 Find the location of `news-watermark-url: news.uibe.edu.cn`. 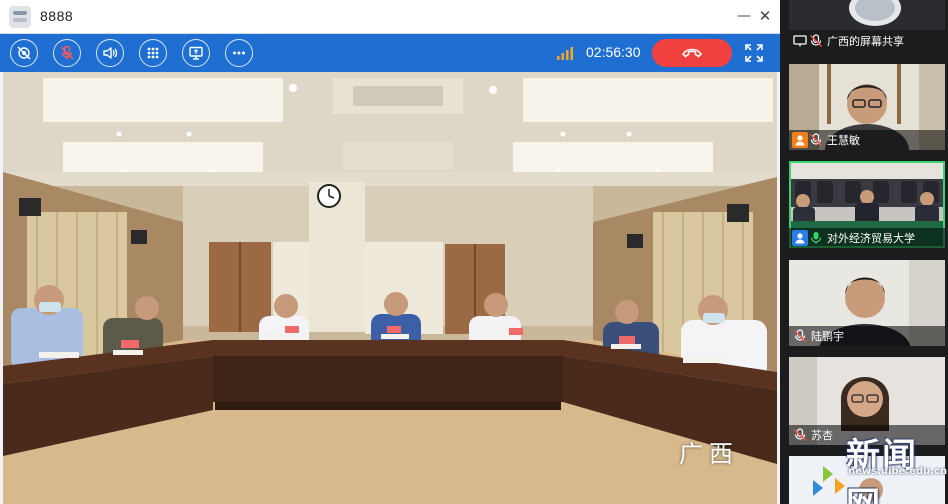

news-watermark-url: news.uibe.edu.cn is located at coordinates (898, 471).